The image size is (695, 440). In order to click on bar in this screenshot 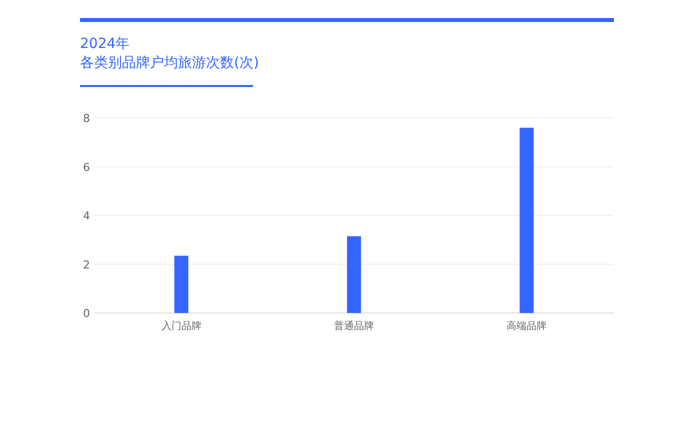, I will do `click(181, 284)`.